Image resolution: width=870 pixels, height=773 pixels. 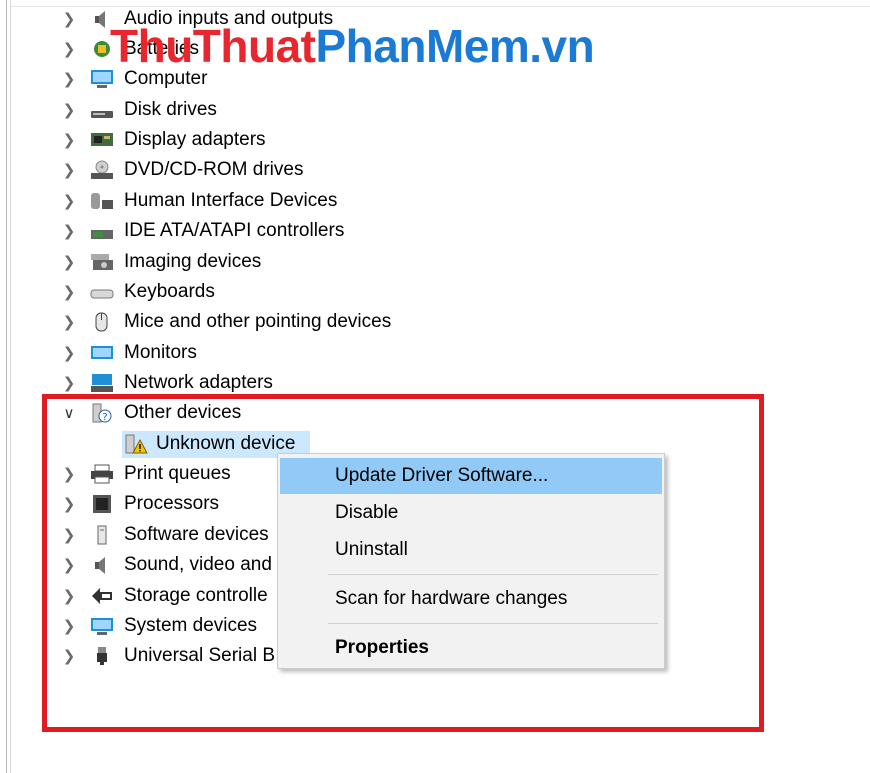 What do you see at coordinates (198, 382) in the screenshot?
I see `tree-item-label: Network adapters` at bounding box center [198, 382].